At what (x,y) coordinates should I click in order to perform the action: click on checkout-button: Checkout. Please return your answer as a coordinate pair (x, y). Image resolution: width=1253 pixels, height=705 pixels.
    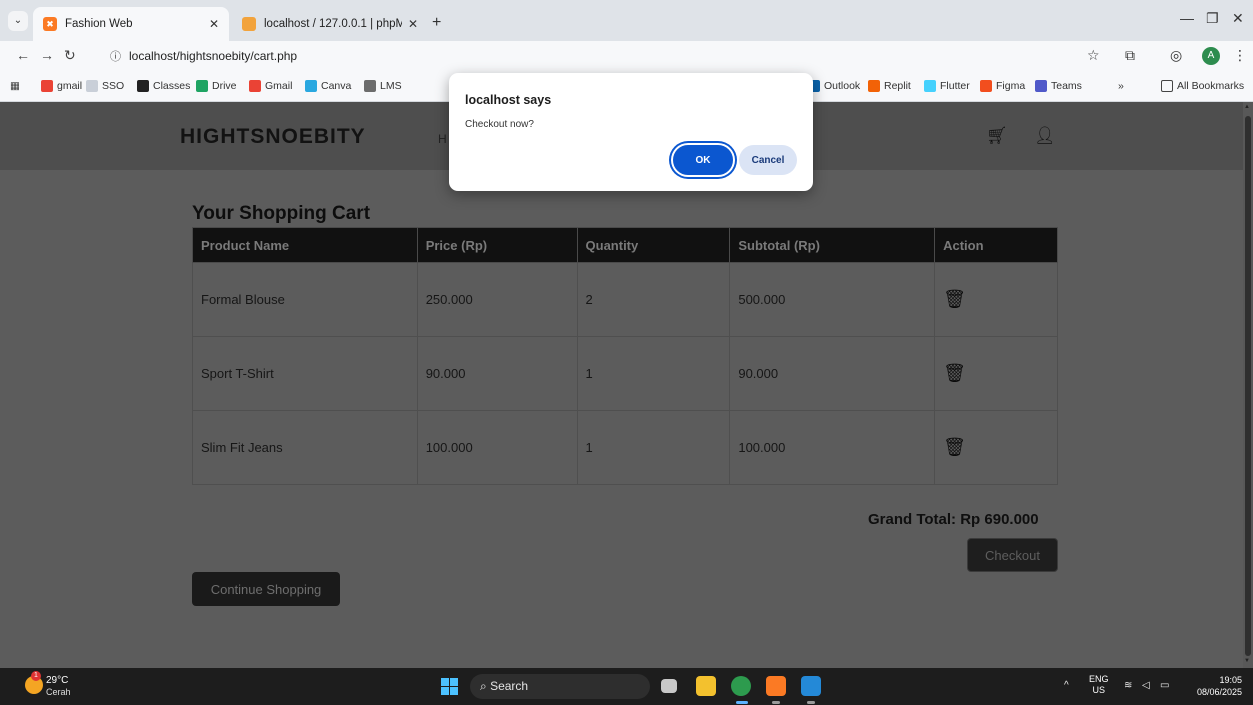
    Looking at the image, I should click on (1012, 555).